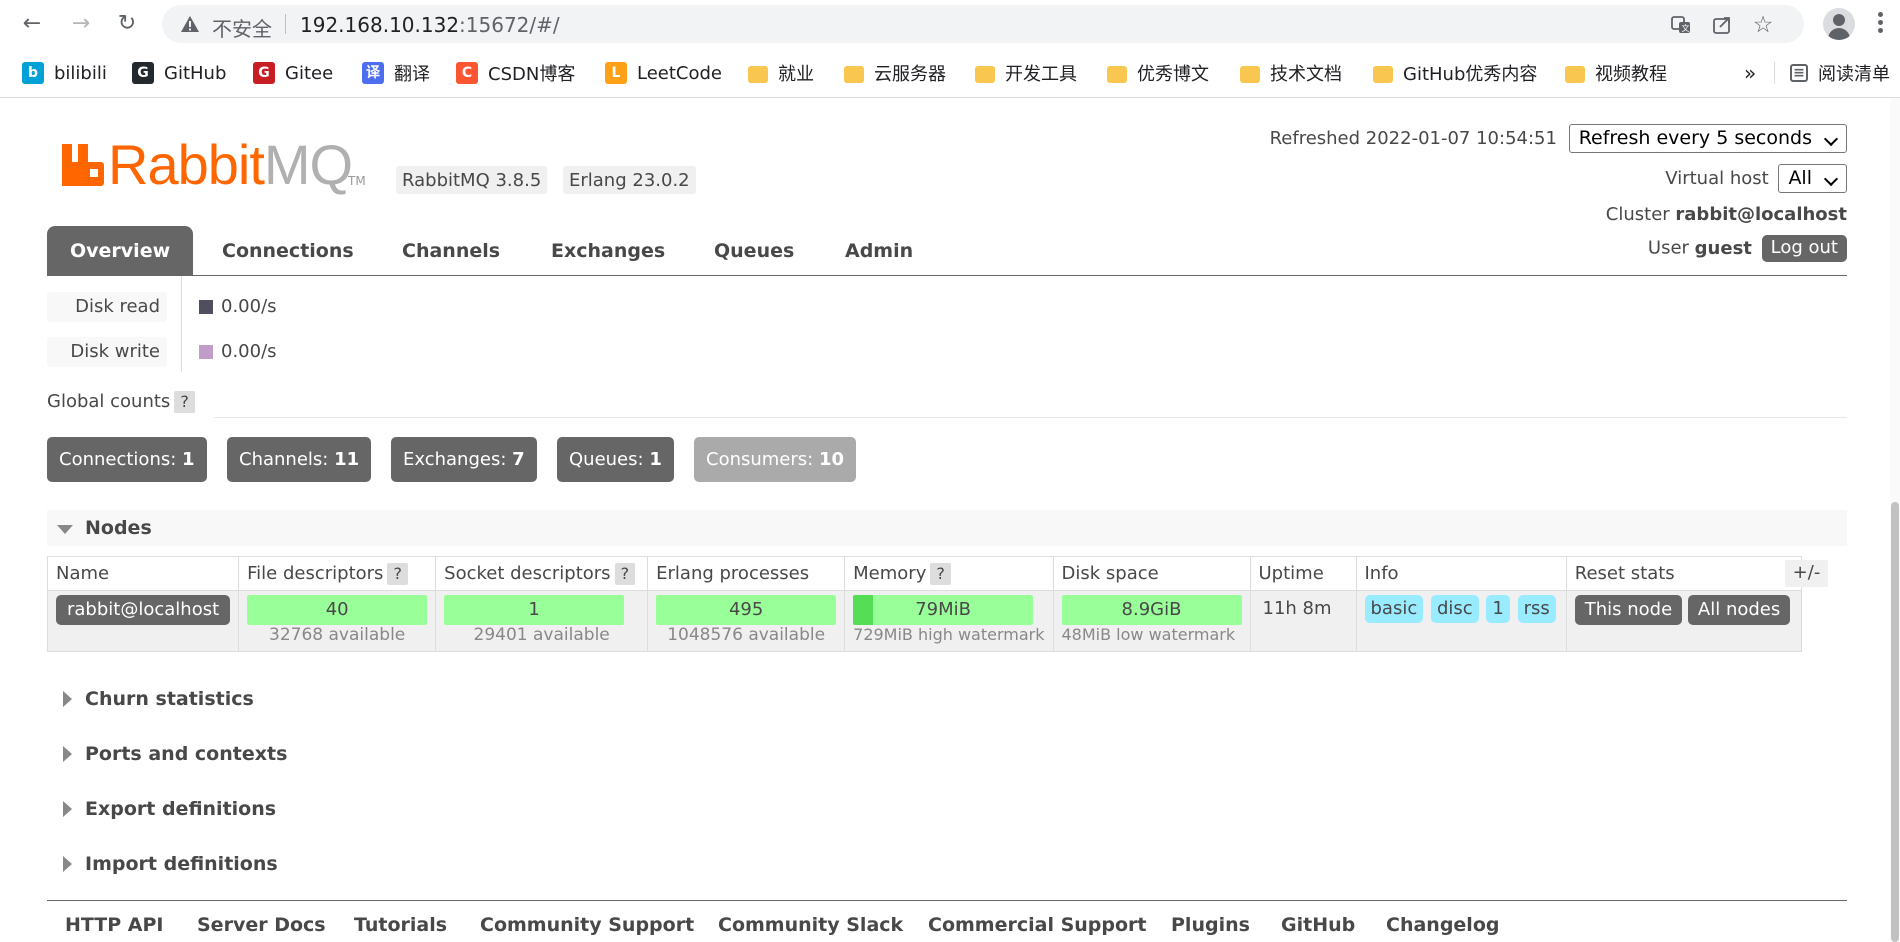  What do you see at coordinates (80, 73) in the screenshot?
I see `bookmark-label: bilibili` at bounding box center [80, 73].